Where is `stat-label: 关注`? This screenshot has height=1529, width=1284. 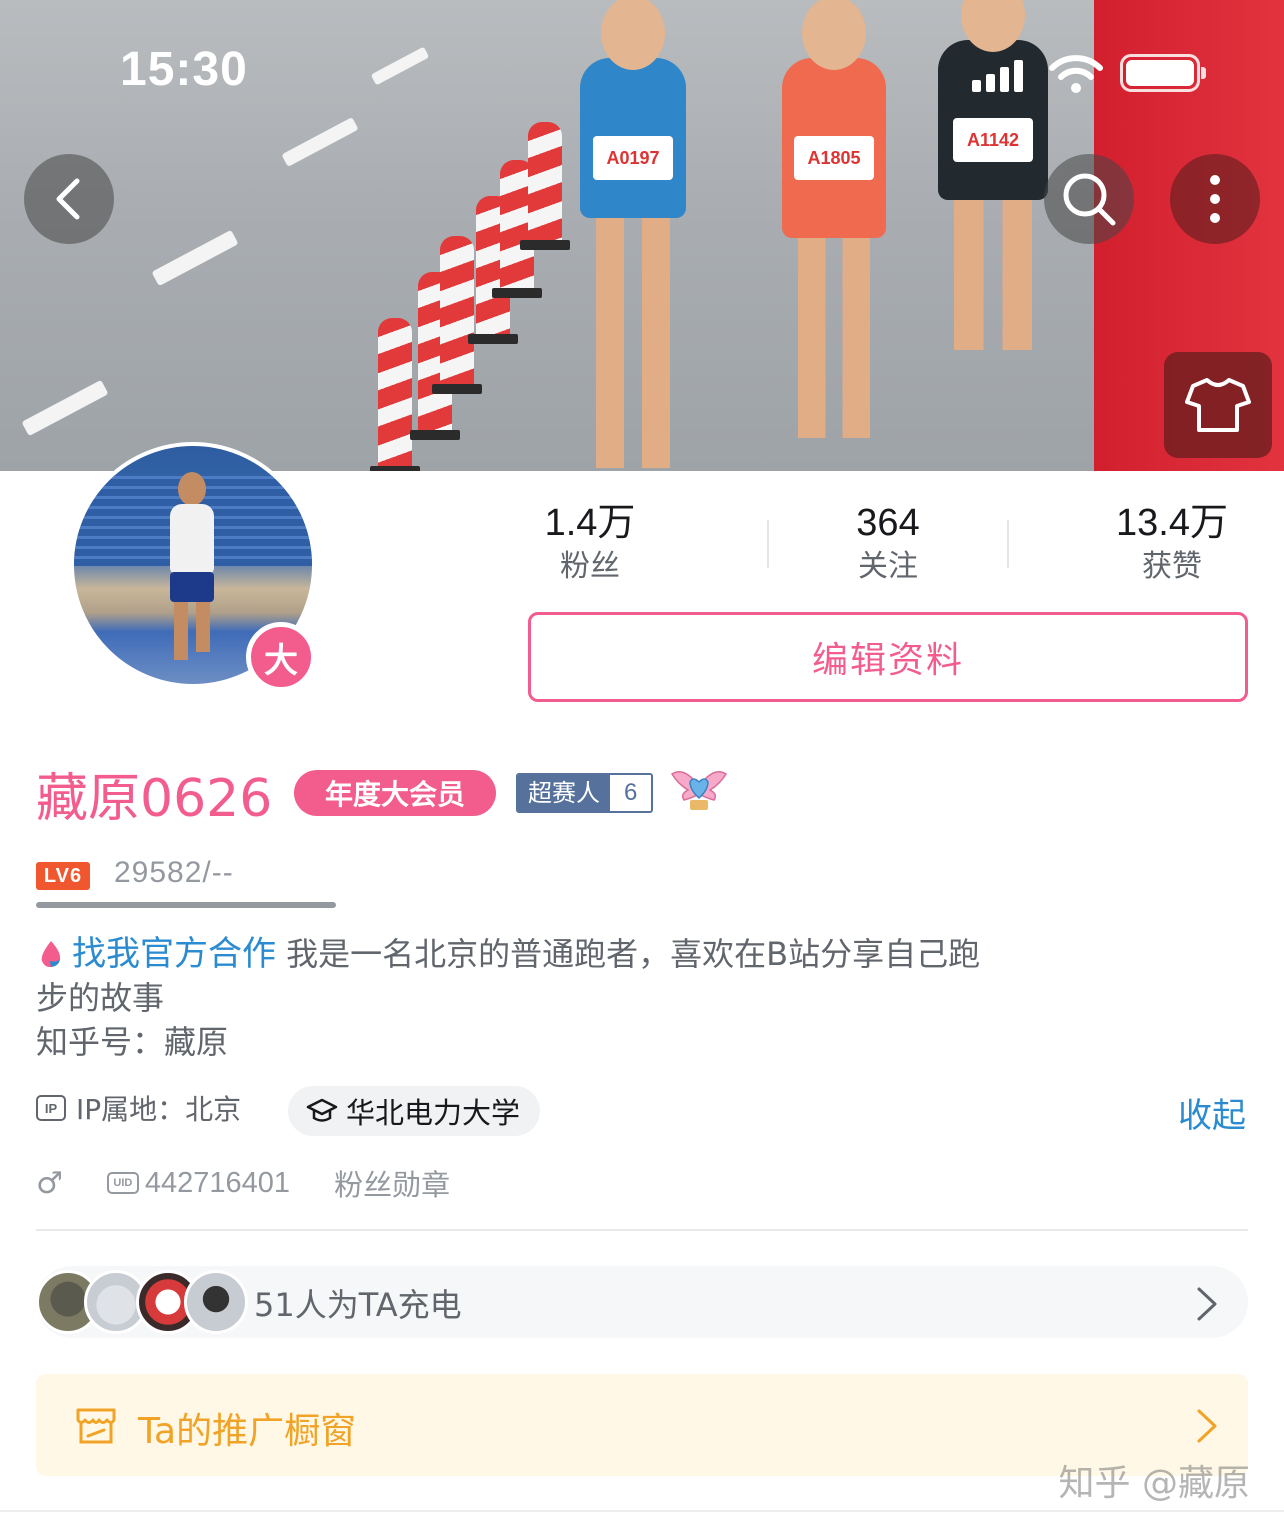
stat-label: 关注 is located at coordinates (888, 566).